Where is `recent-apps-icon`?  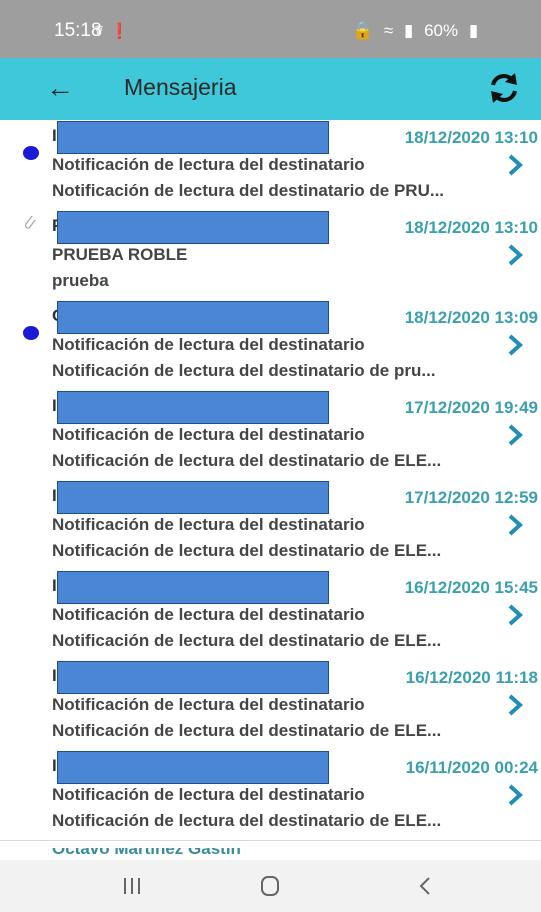
recent-apps-icon is located at coordinates (132, 886).